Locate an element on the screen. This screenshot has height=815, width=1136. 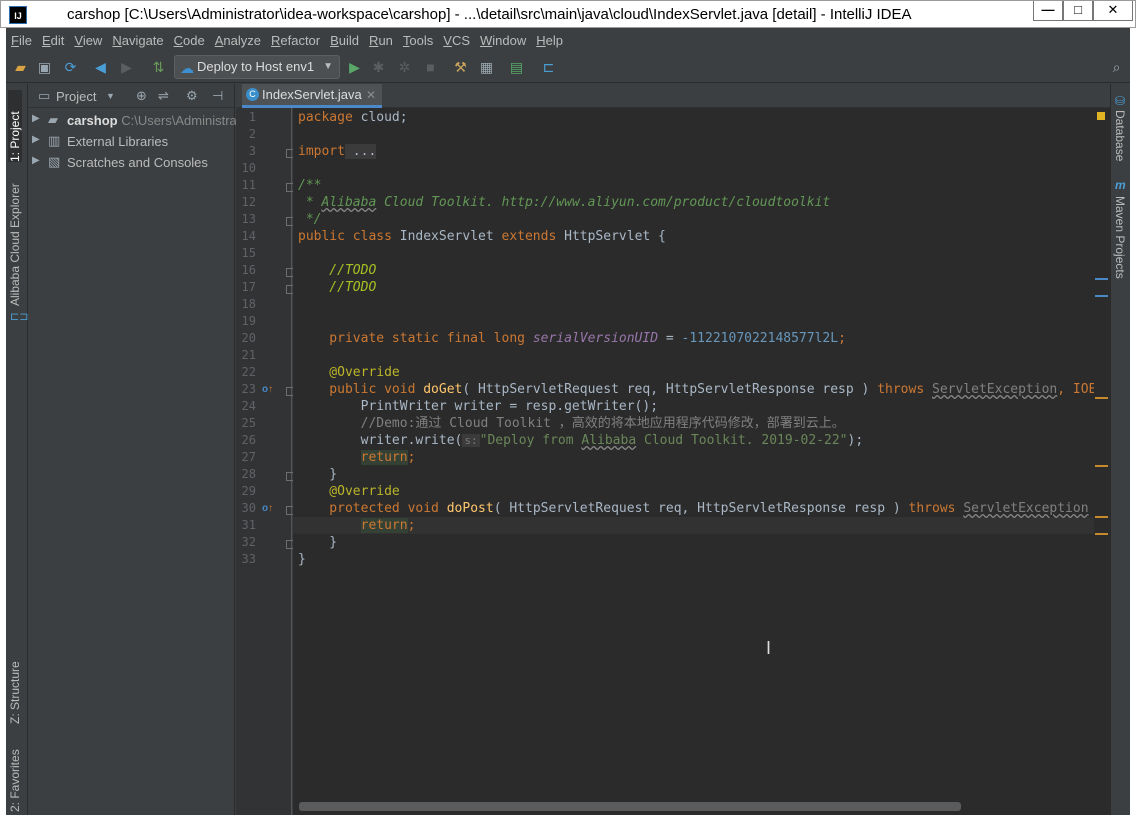
inspection-status-icon is located at coordinates (1101, 116).